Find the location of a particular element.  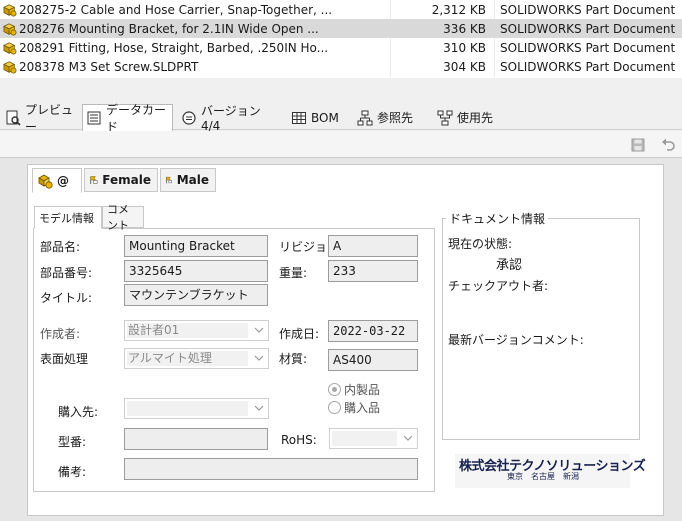

preview-icon is located at coordinates (13, 118).